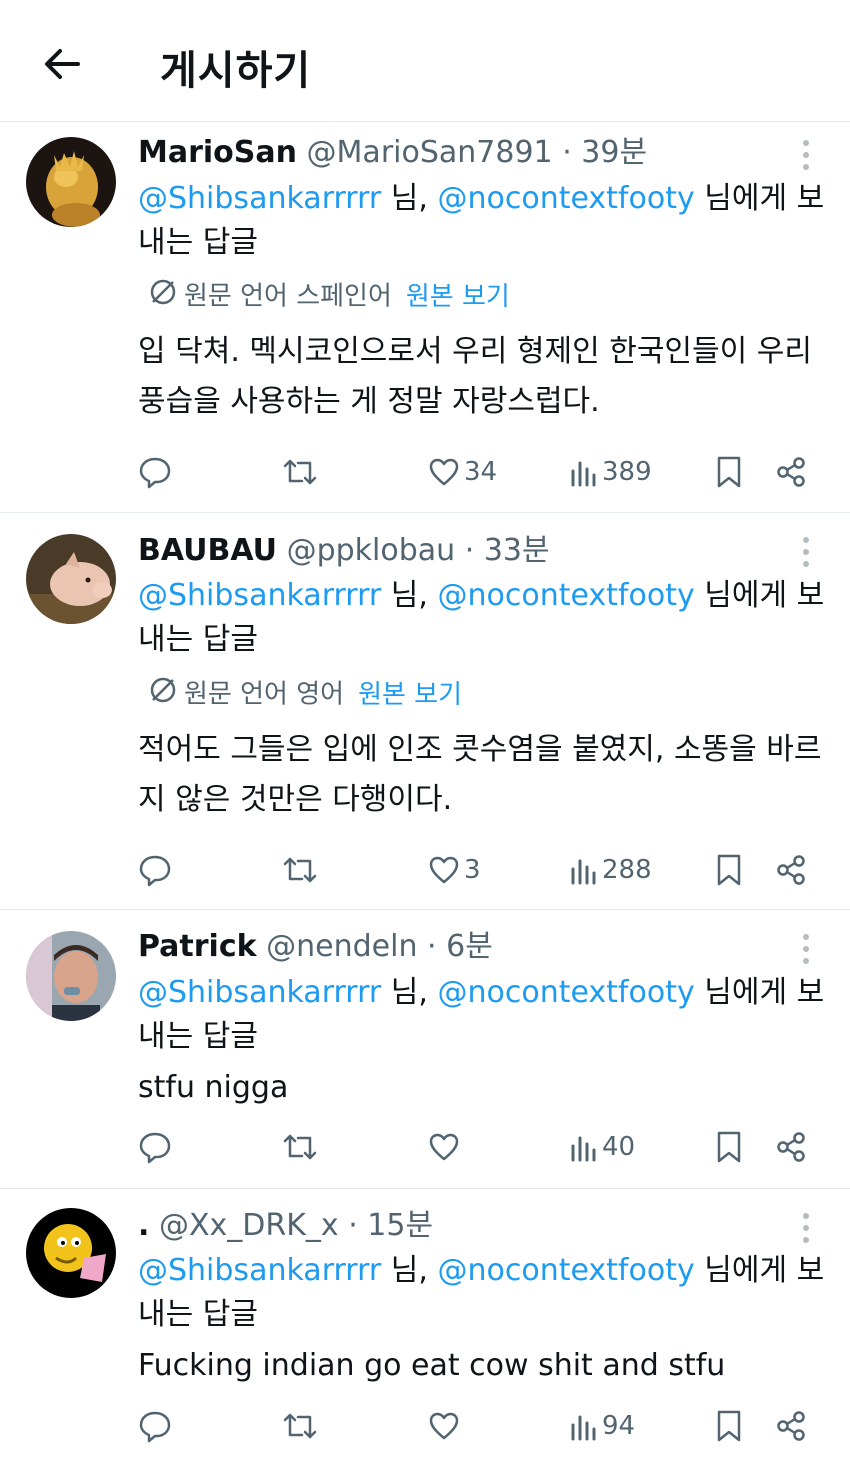 The height and width of the screenshot is (1460, 850). Describe the element at coordinates (213, 1087) in the screenshot. I see `post-text: stfu nigga` at that location.